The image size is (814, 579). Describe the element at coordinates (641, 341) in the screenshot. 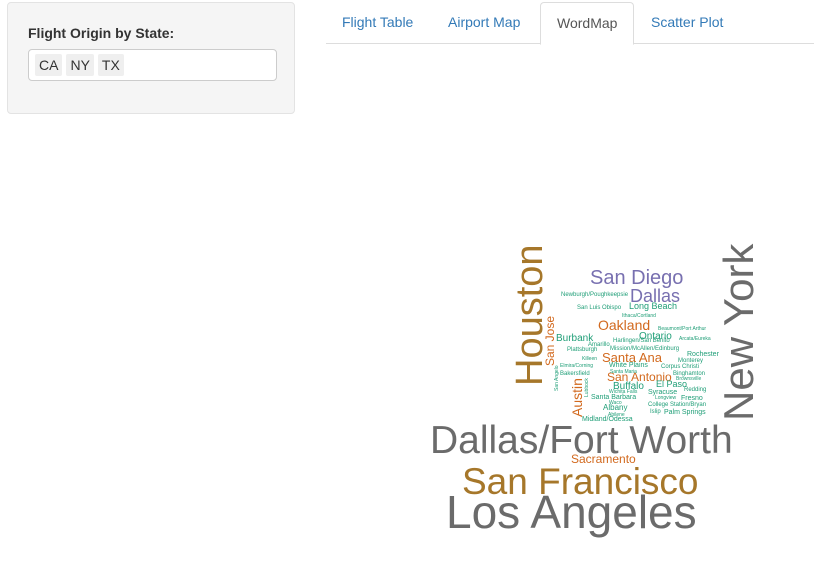

I see `word-harlingen: Harlingen/San Benito` at that location.